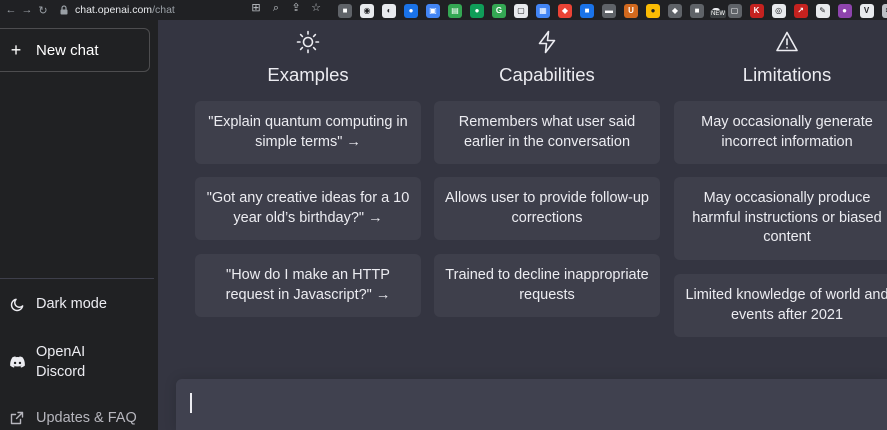 Image resolution: width=887 pixels, height=430 pixels. I want to click on updates-faq-label: Updates & FAQ, so click(86, 418).